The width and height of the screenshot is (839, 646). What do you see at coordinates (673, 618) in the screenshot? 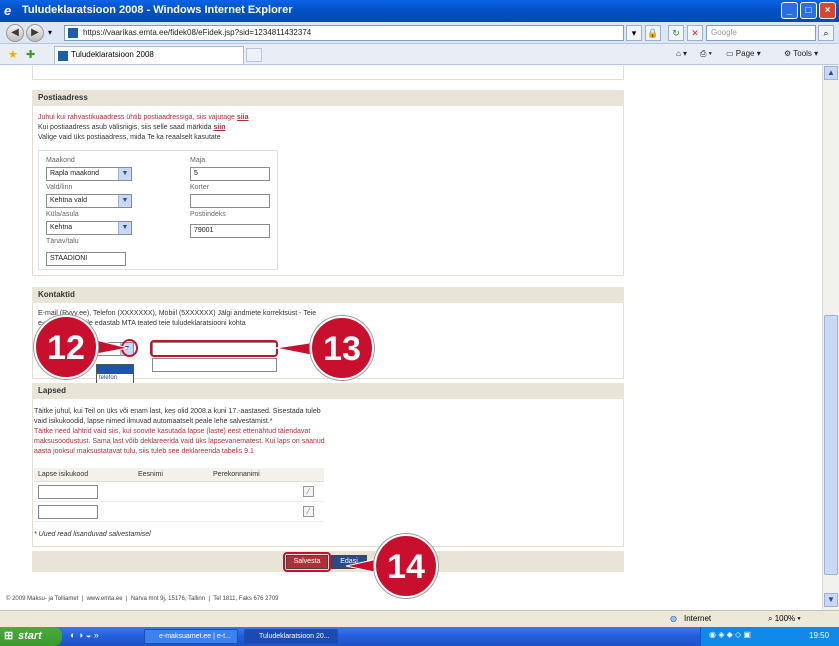
I see `globe-icon: ◍` at bounding box center [673, 618].